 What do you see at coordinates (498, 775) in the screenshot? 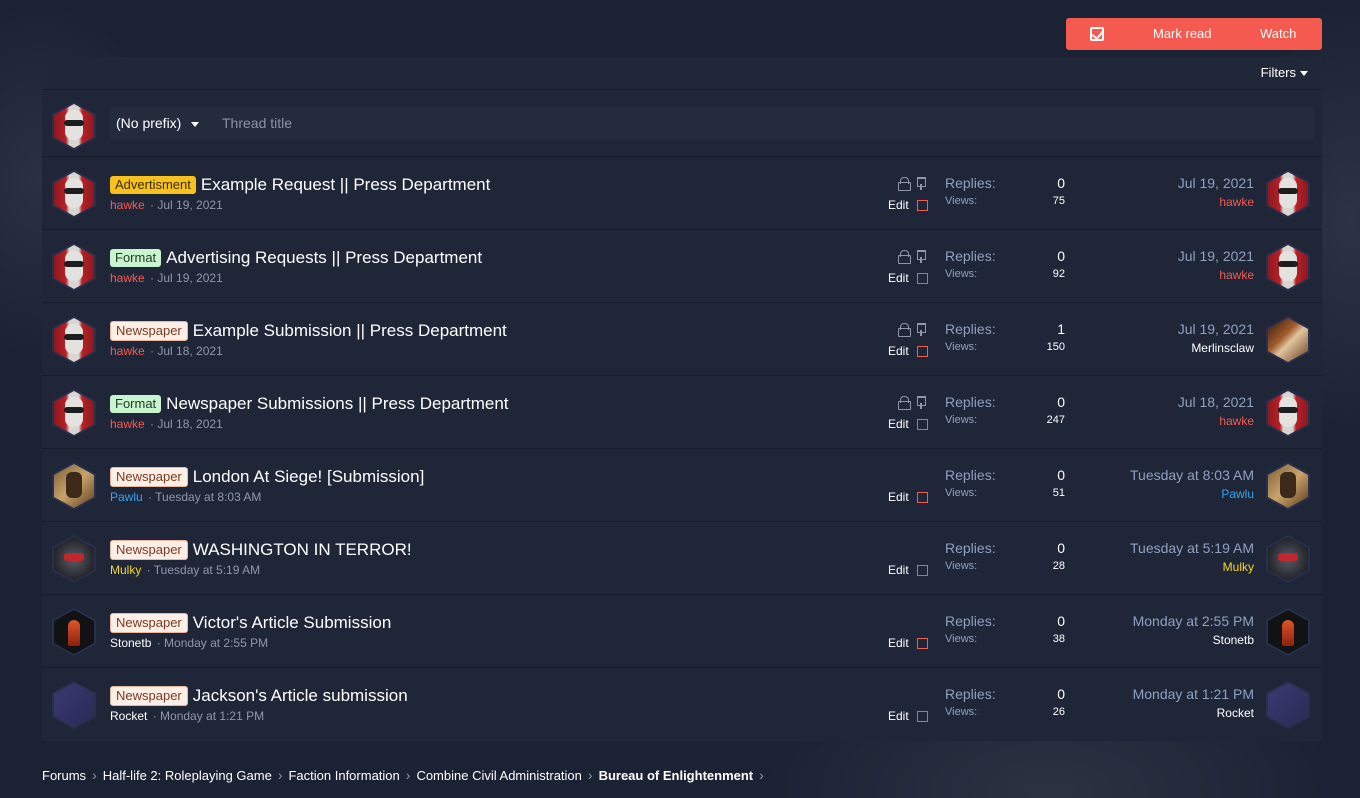
I see `breadcrumb-item: Combine Civil Administration` at bounding box center [498, 775].